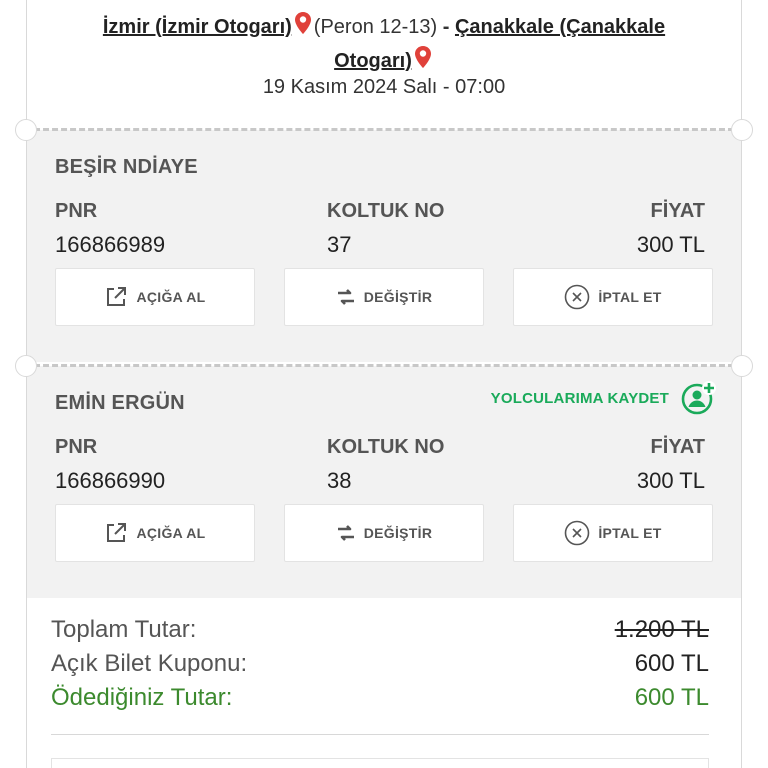 Image resolution: width=768 pixels, height=768 pixels. What do you see at coordinates (380, 633) in the screenshot?
I see `total-amount-row: Toplam Tutar: 1.200 TL` at bounding box center [380, 633].